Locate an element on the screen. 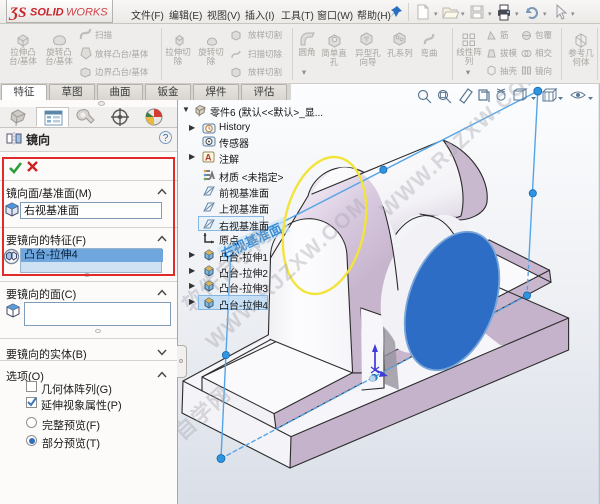 This screenshot has height=504, width=600. svg-text: SOLID is located at coordinates (47, 13).